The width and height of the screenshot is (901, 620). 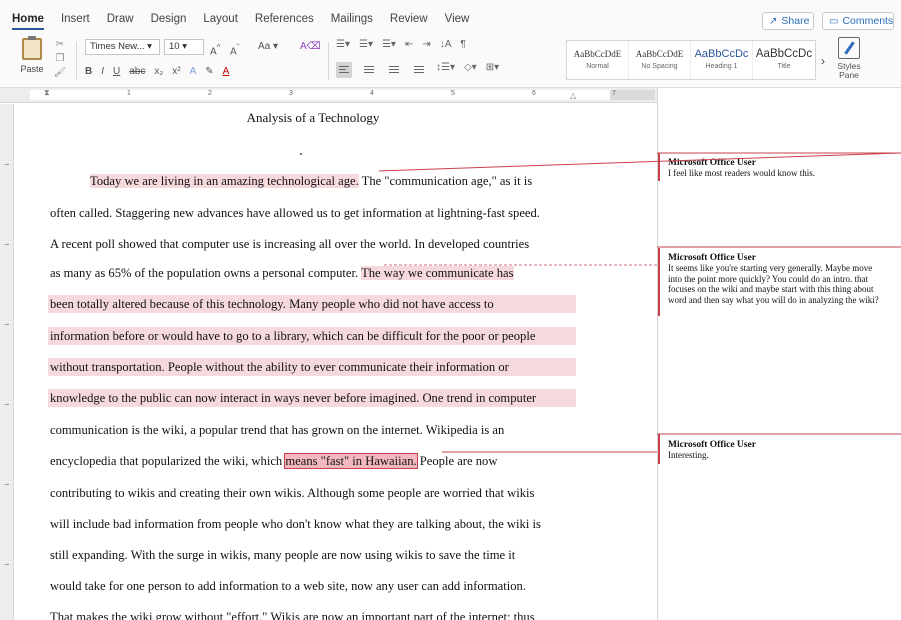 I want to click on style-name: Heading 1, so click(x=721, y=66).